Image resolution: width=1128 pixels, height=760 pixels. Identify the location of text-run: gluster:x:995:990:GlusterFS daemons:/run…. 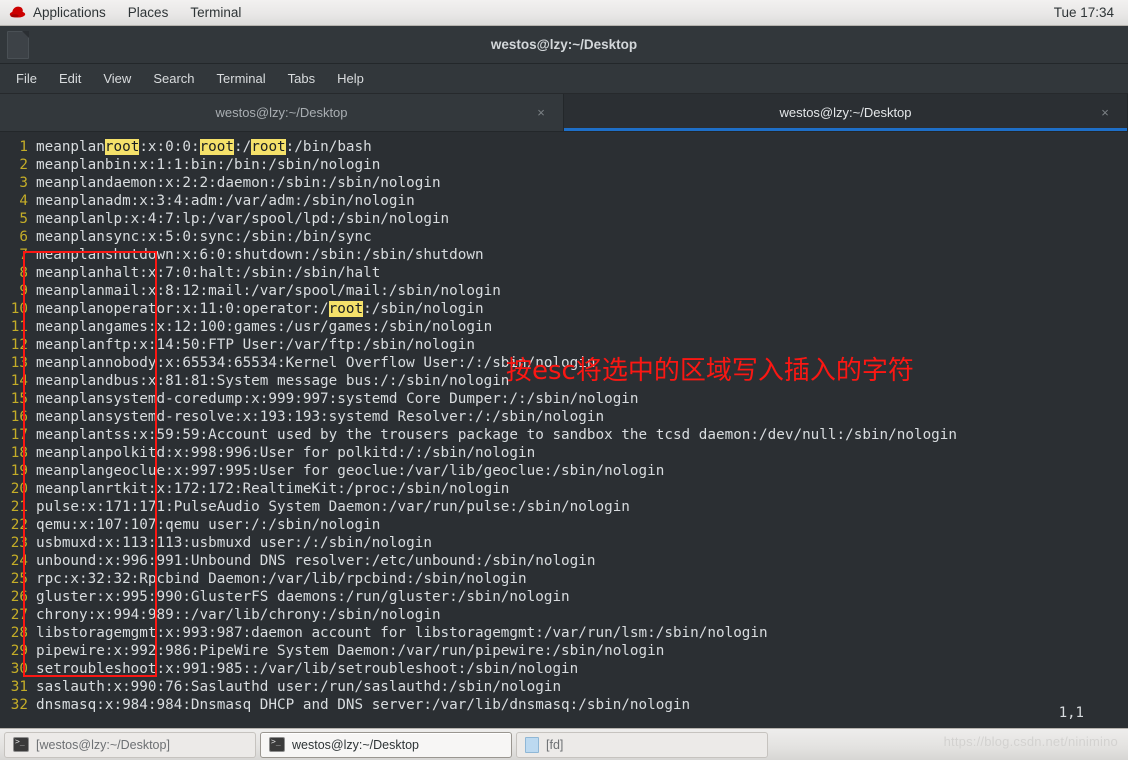
(303, 597).